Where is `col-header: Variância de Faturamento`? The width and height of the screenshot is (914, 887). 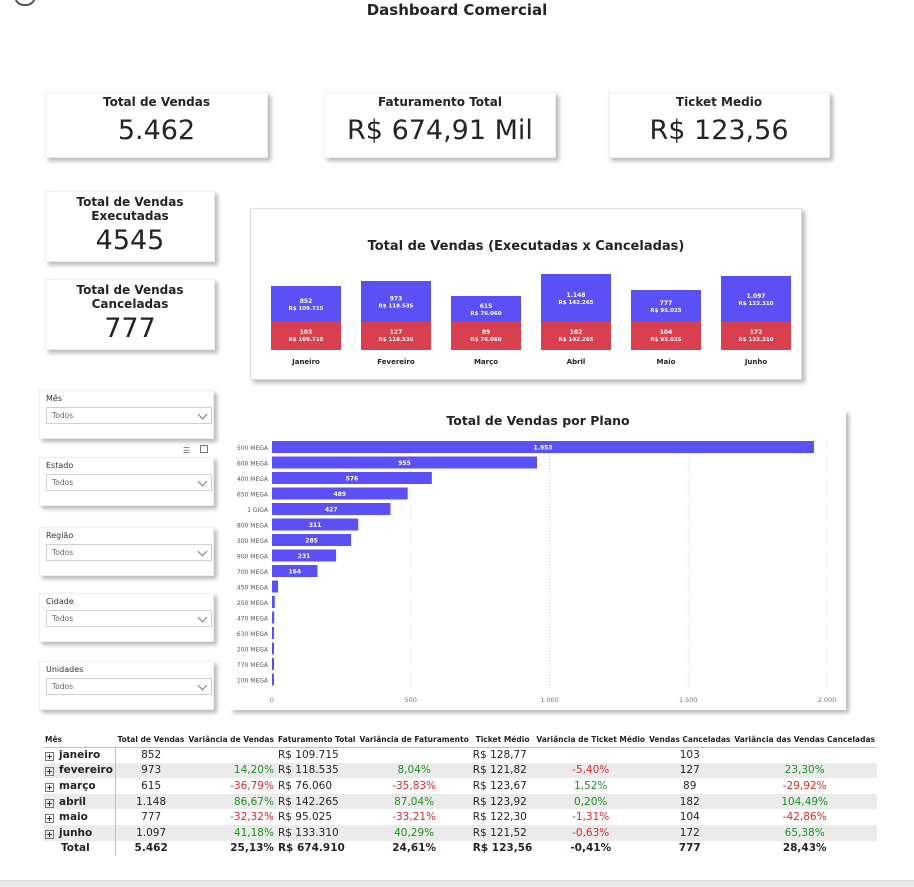
col-header: Variância de Faturamento is located at coordinates (413, 740).